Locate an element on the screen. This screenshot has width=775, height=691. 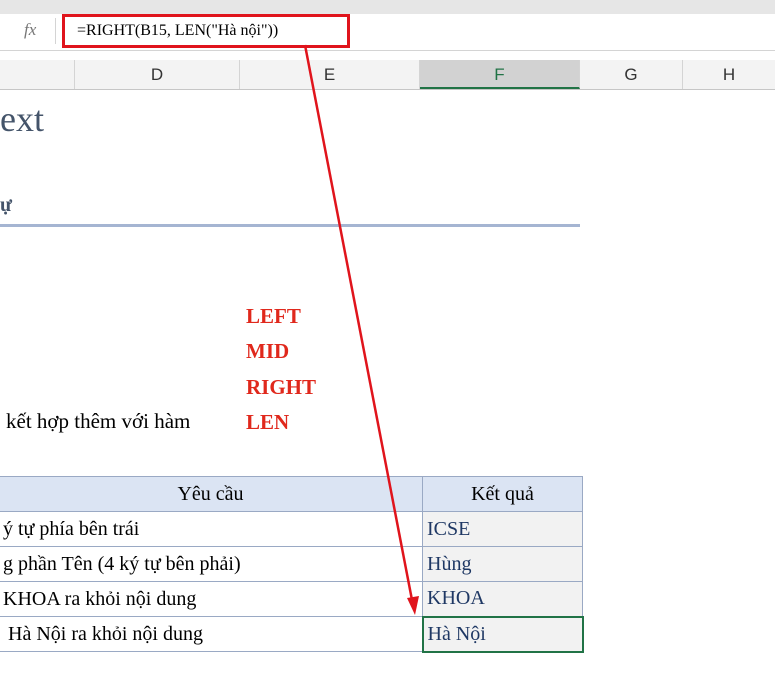
annotation-arrow is located at coordinates (361, 329).